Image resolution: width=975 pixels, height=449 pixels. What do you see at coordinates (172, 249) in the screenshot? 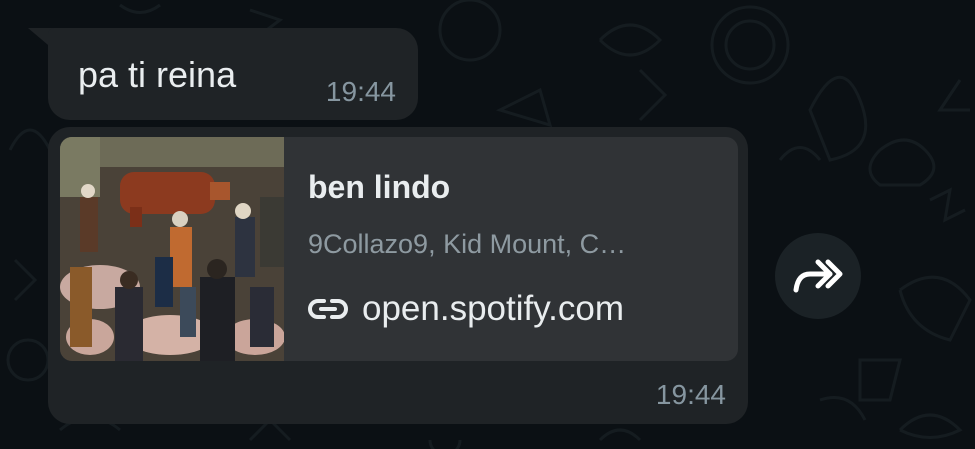
I see `album-art-image` at bounding box center [172, 249].